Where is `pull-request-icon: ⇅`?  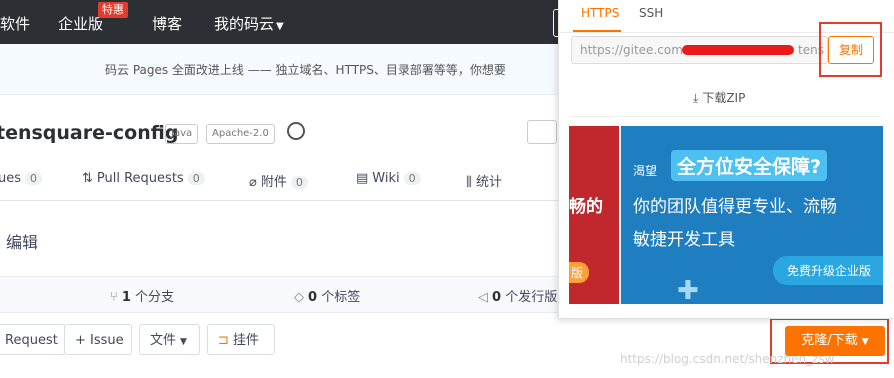 pull-request-icon: ⇅ is located at coordinates (87, 178).